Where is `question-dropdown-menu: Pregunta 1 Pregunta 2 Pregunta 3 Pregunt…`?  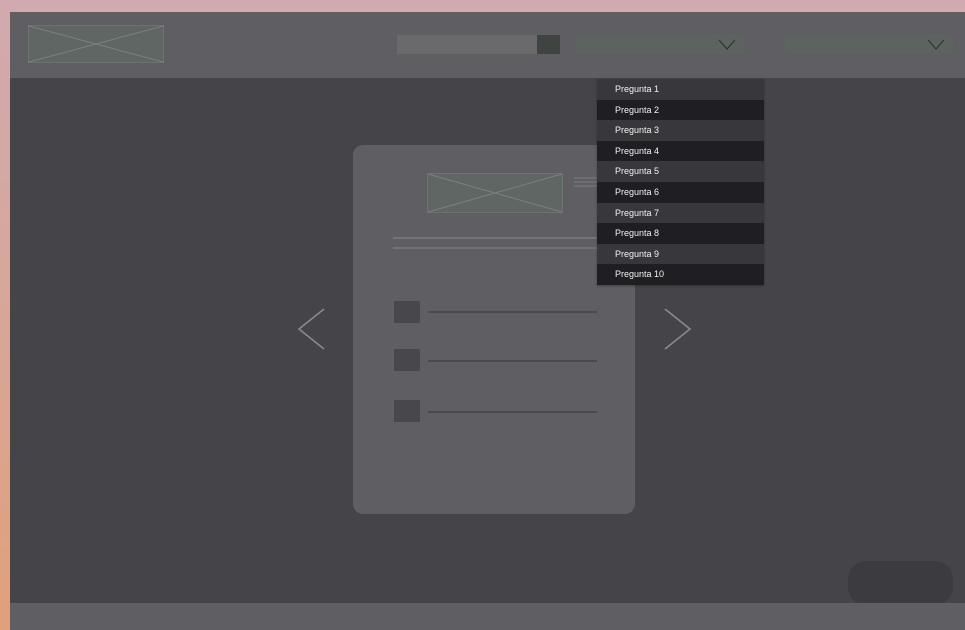
question-dropdown-menu: Pregunta 1 Pregunta 2 Pregunta 3 Pregunt… is located at coordinates (680, 182).